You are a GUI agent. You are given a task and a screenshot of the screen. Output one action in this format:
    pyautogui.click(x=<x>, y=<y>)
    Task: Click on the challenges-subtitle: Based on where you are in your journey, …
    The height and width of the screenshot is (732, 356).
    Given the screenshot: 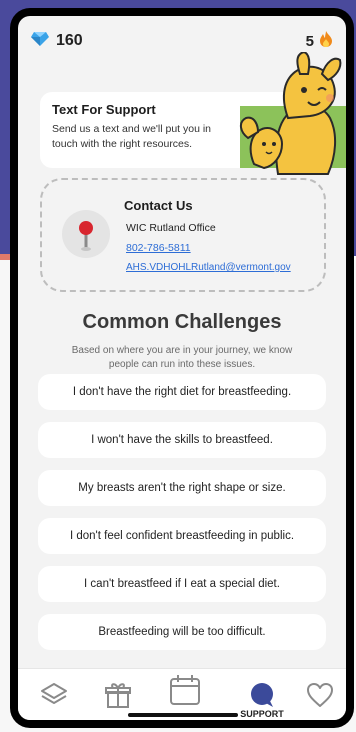 What is the action you would take?
    pyautogui.click(x=182, y=357)
    